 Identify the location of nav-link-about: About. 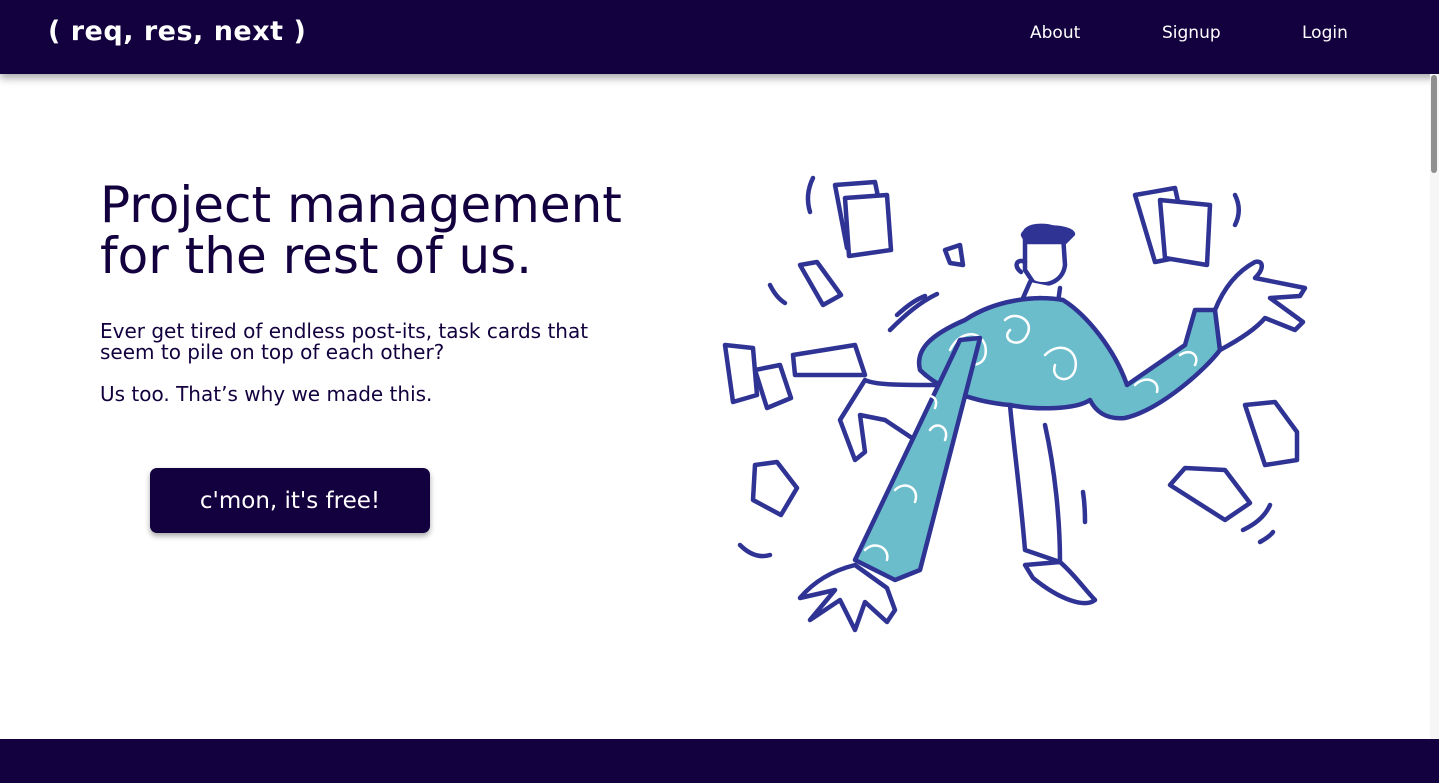
(1055, 33).